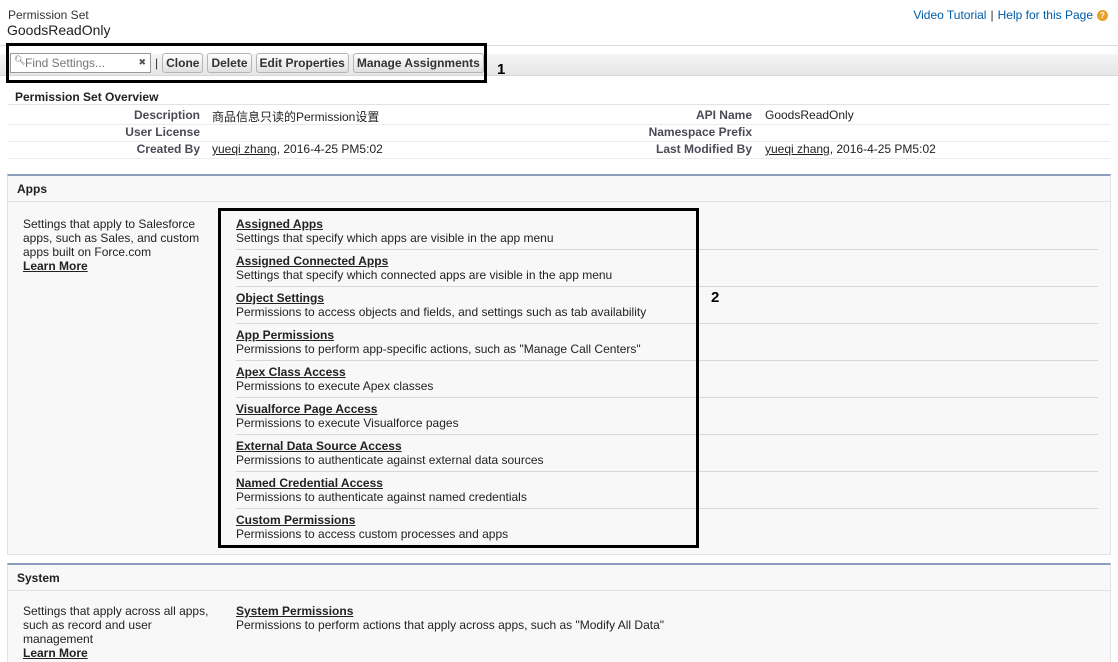  I want to click on system-learn-more-link: Learn More, so click(55, 653).